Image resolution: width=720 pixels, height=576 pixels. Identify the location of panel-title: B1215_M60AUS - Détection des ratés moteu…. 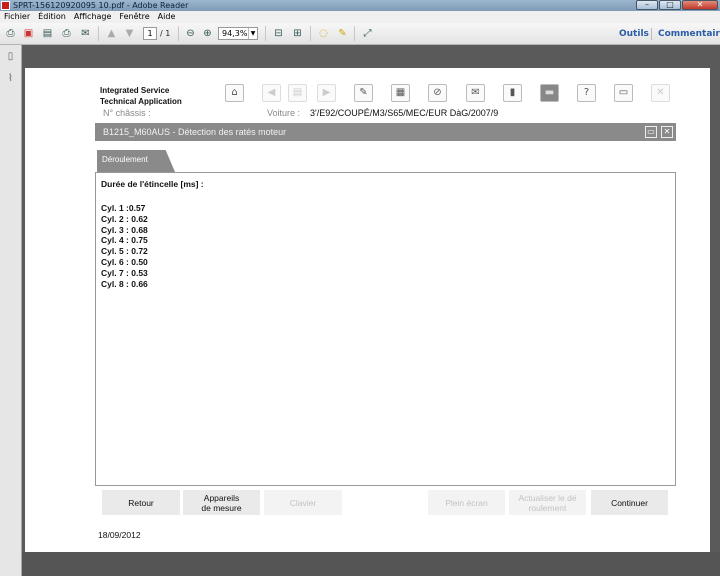
(195, 132).